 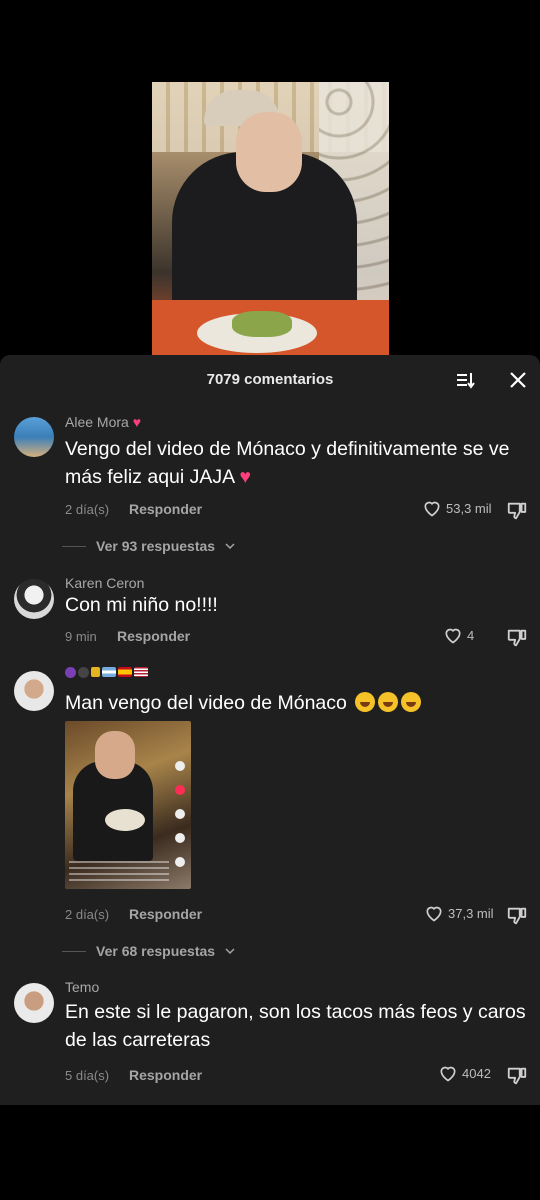 What do you see at coordinates (119, 873) in the screenshot?
I see `thumb-caption` at bounding box center [119, 873].